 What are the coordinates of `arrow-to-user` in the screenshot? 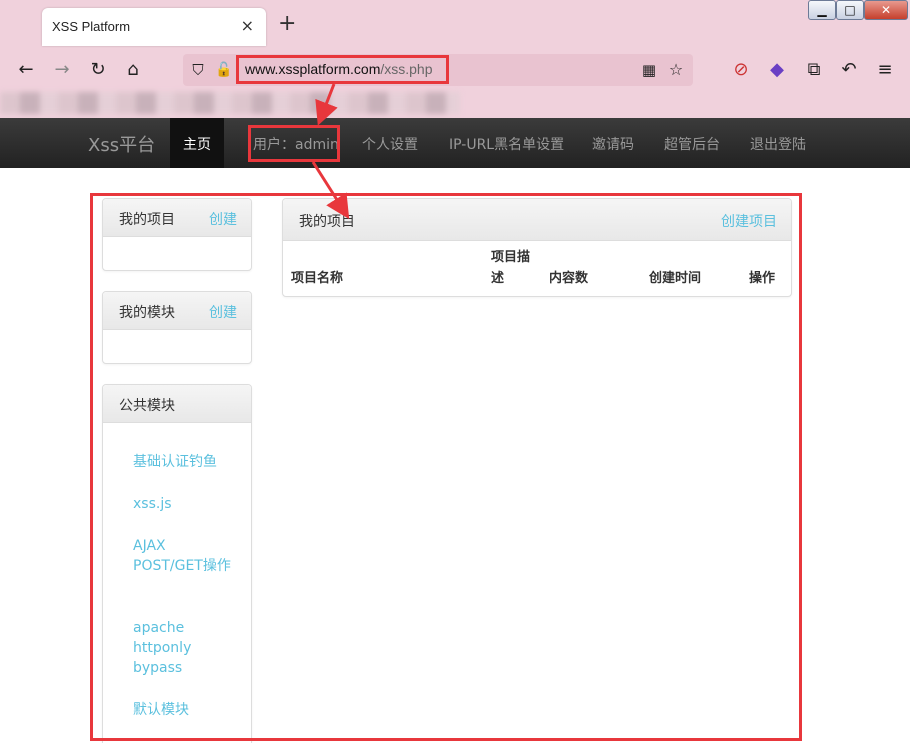 It's located at (326, 104).